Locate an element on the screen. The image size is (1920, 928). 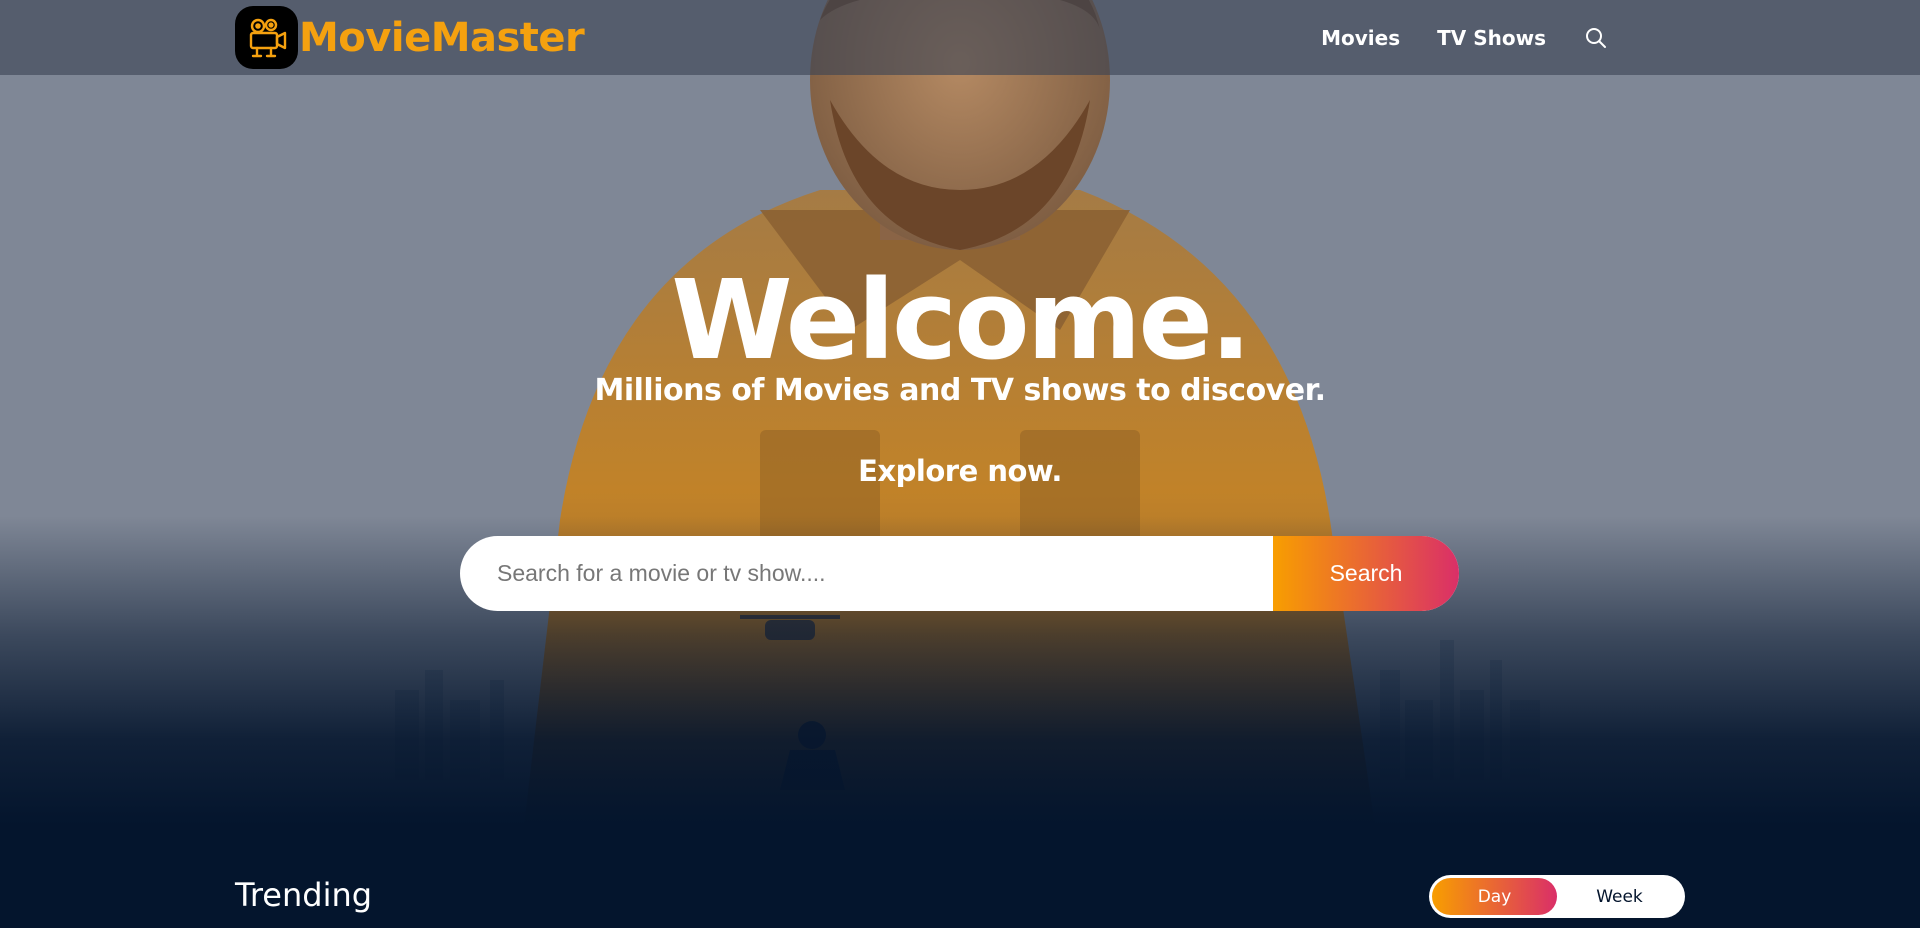
top-navbar: MovieMaster Movies TV Shows is located at coordinates (960, 37).